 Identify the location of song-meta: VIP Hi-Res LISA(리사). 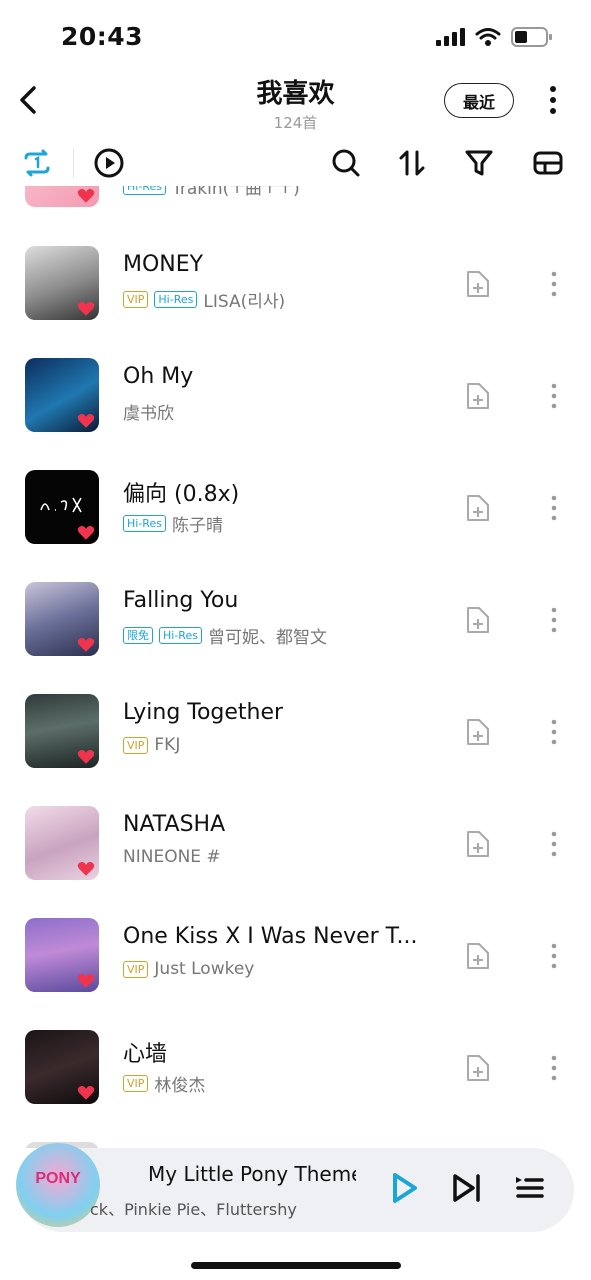
(204, 299).